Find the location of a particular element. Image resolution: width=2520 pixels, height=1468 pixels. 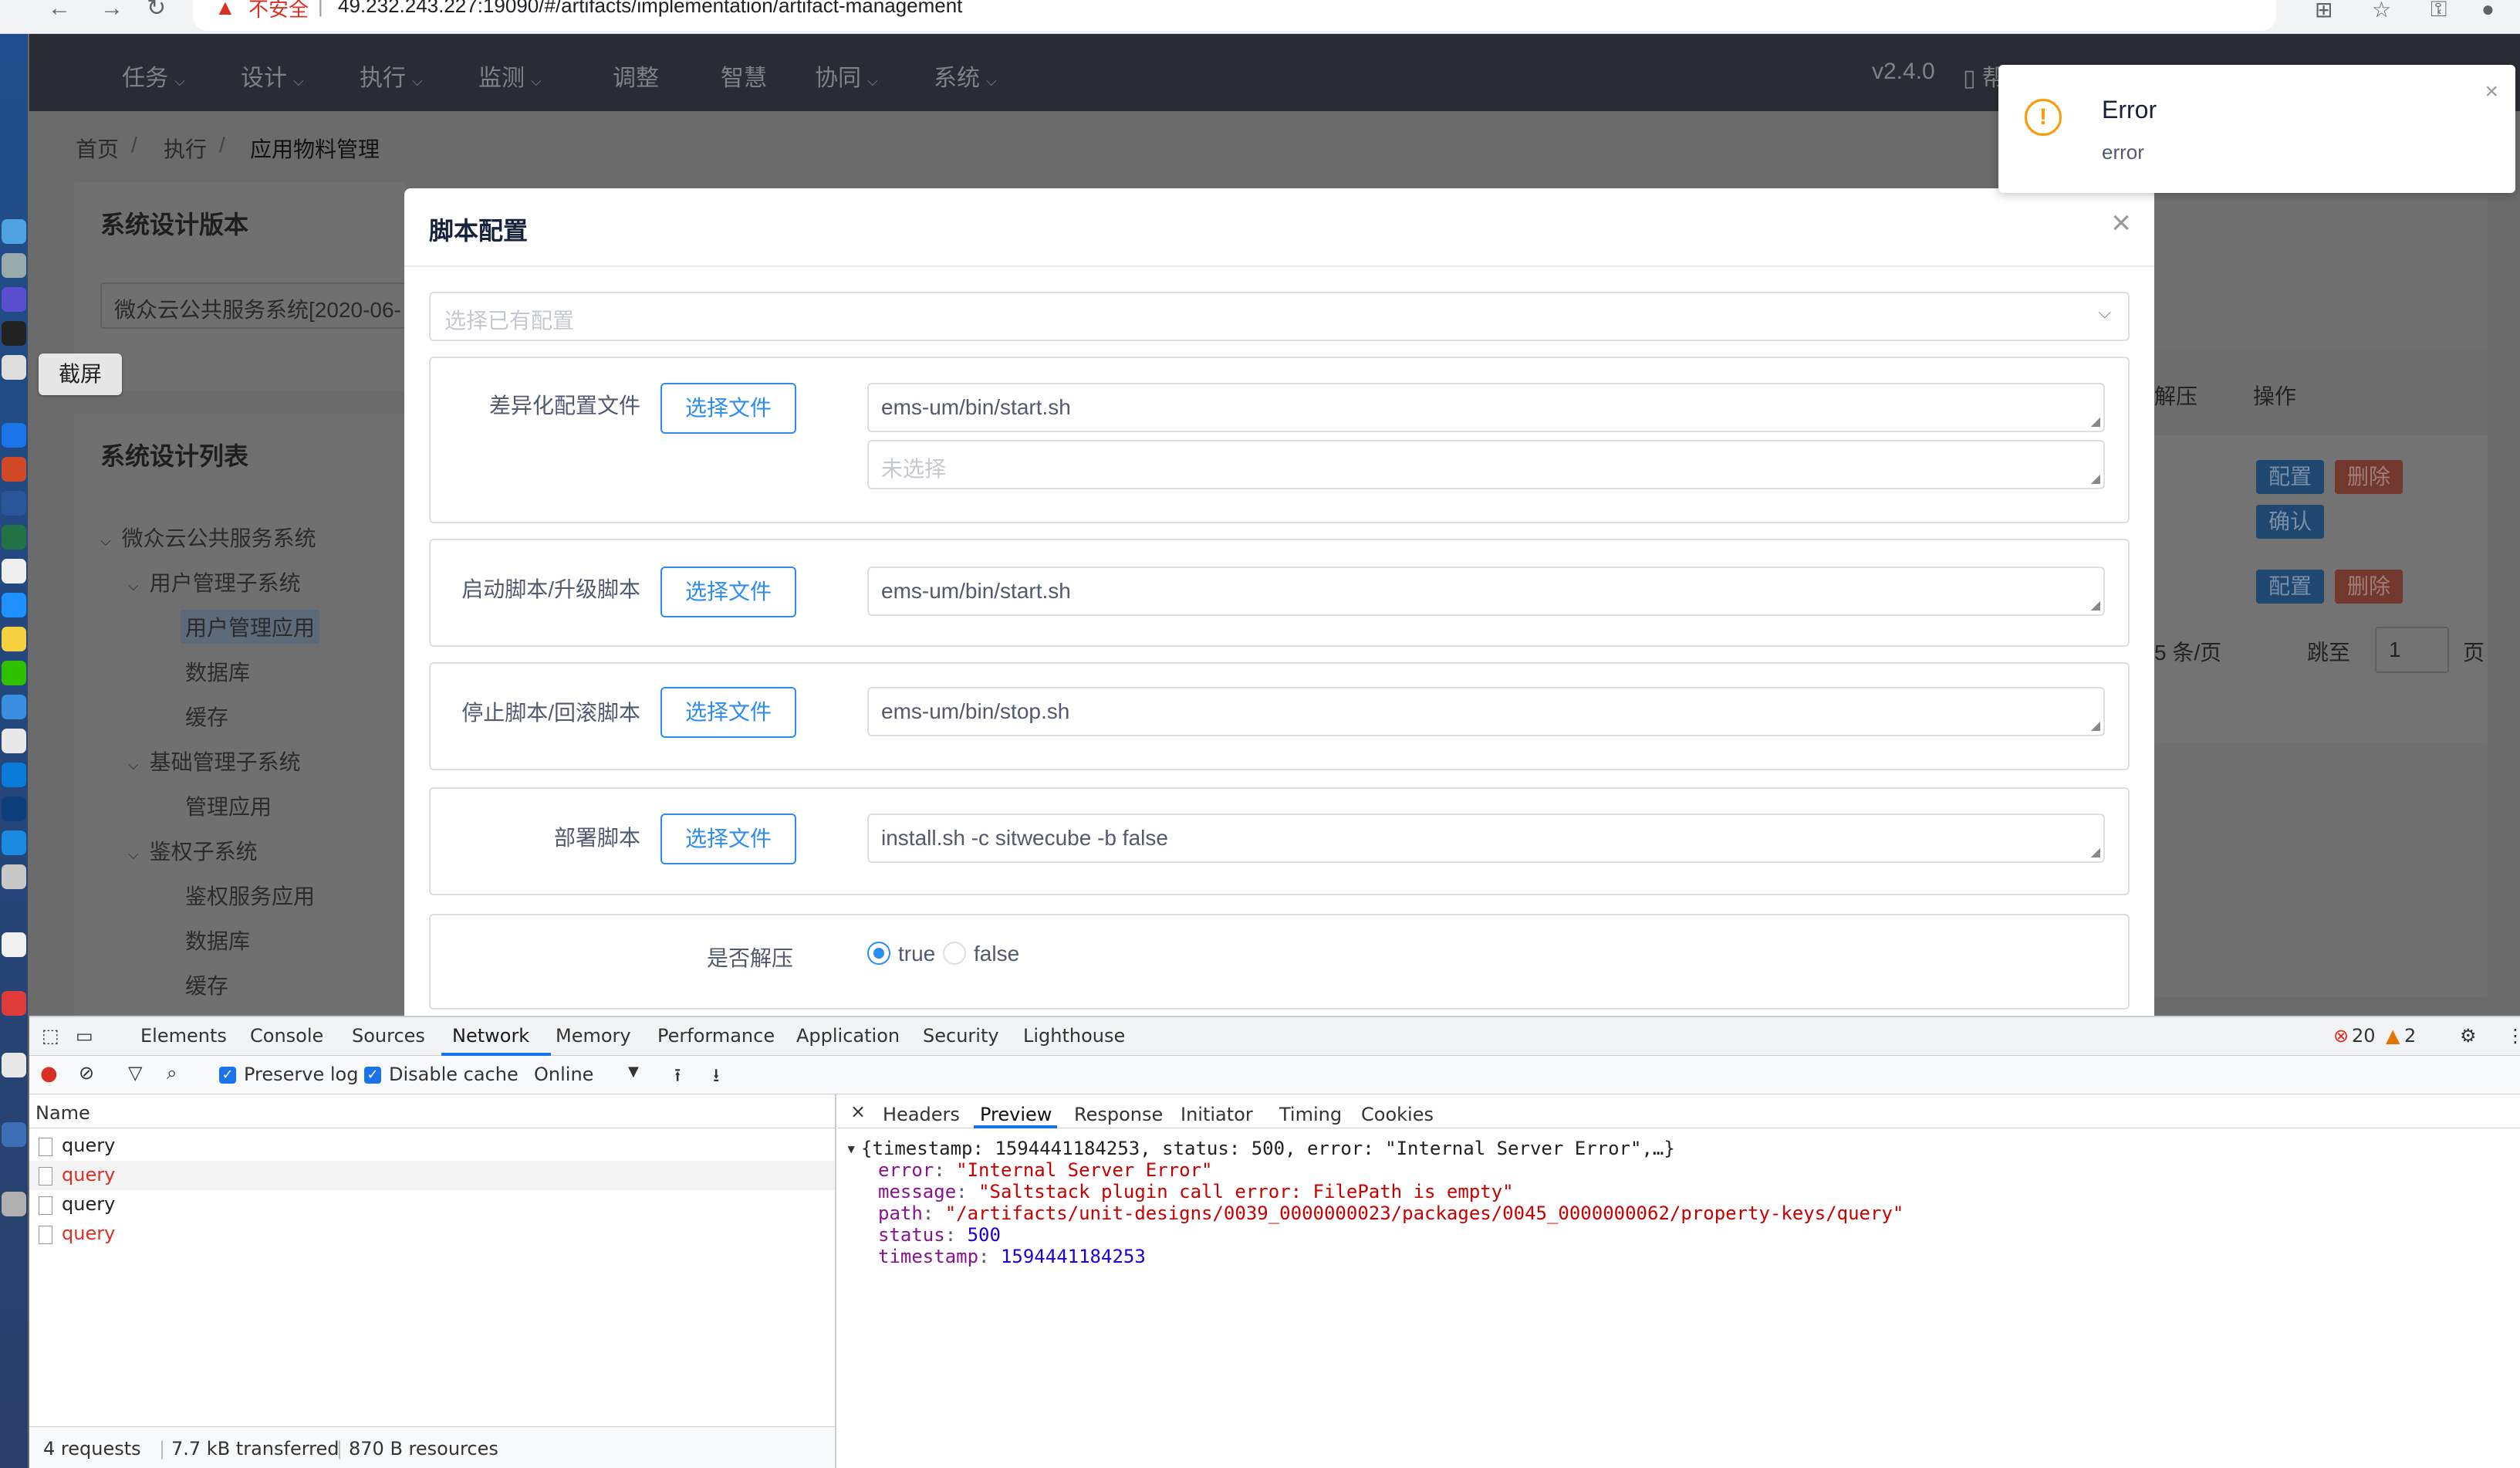

more-icon: ⋮ is located at coordinates (2513, 1036).